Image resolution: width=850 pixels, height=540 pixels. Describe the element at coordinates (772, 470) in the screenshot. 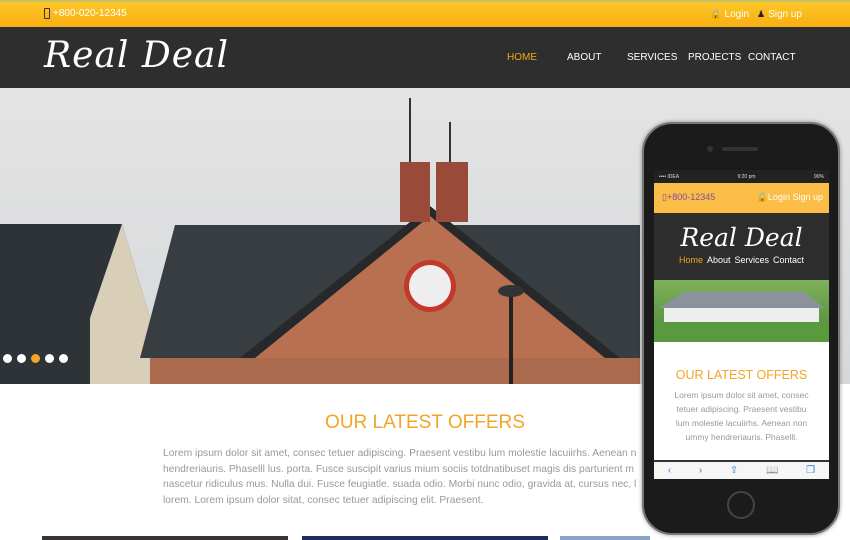

I see `bookmarks-icon: 📖` at that location.